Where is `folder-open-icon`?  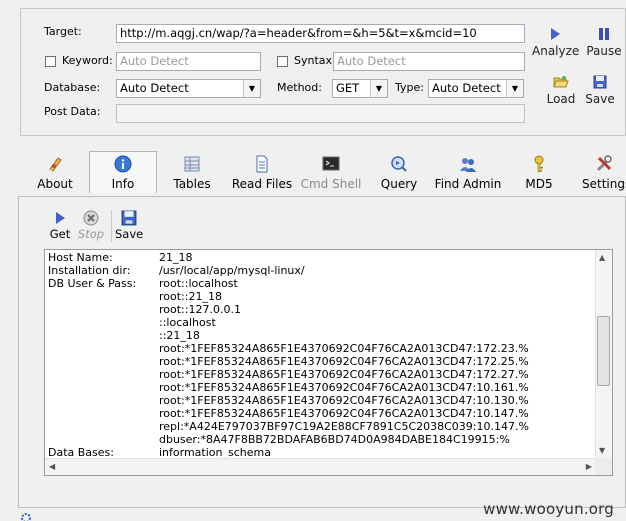 folder-open-icon is located at coordinates (561, 82).